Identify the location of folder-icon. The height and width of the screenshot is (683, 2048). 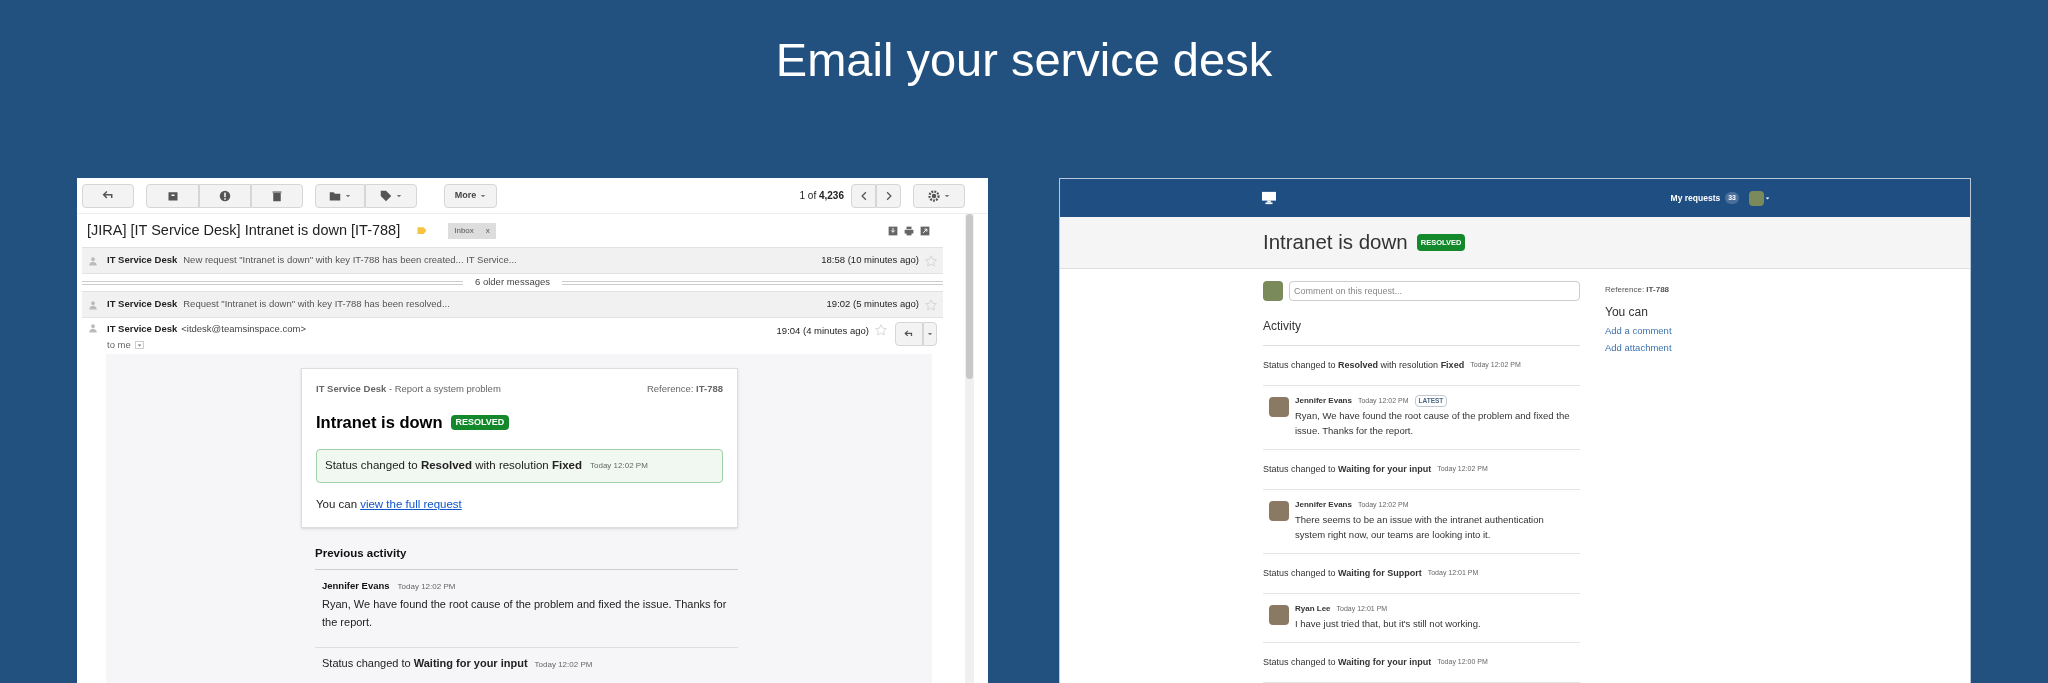
(335, 195).